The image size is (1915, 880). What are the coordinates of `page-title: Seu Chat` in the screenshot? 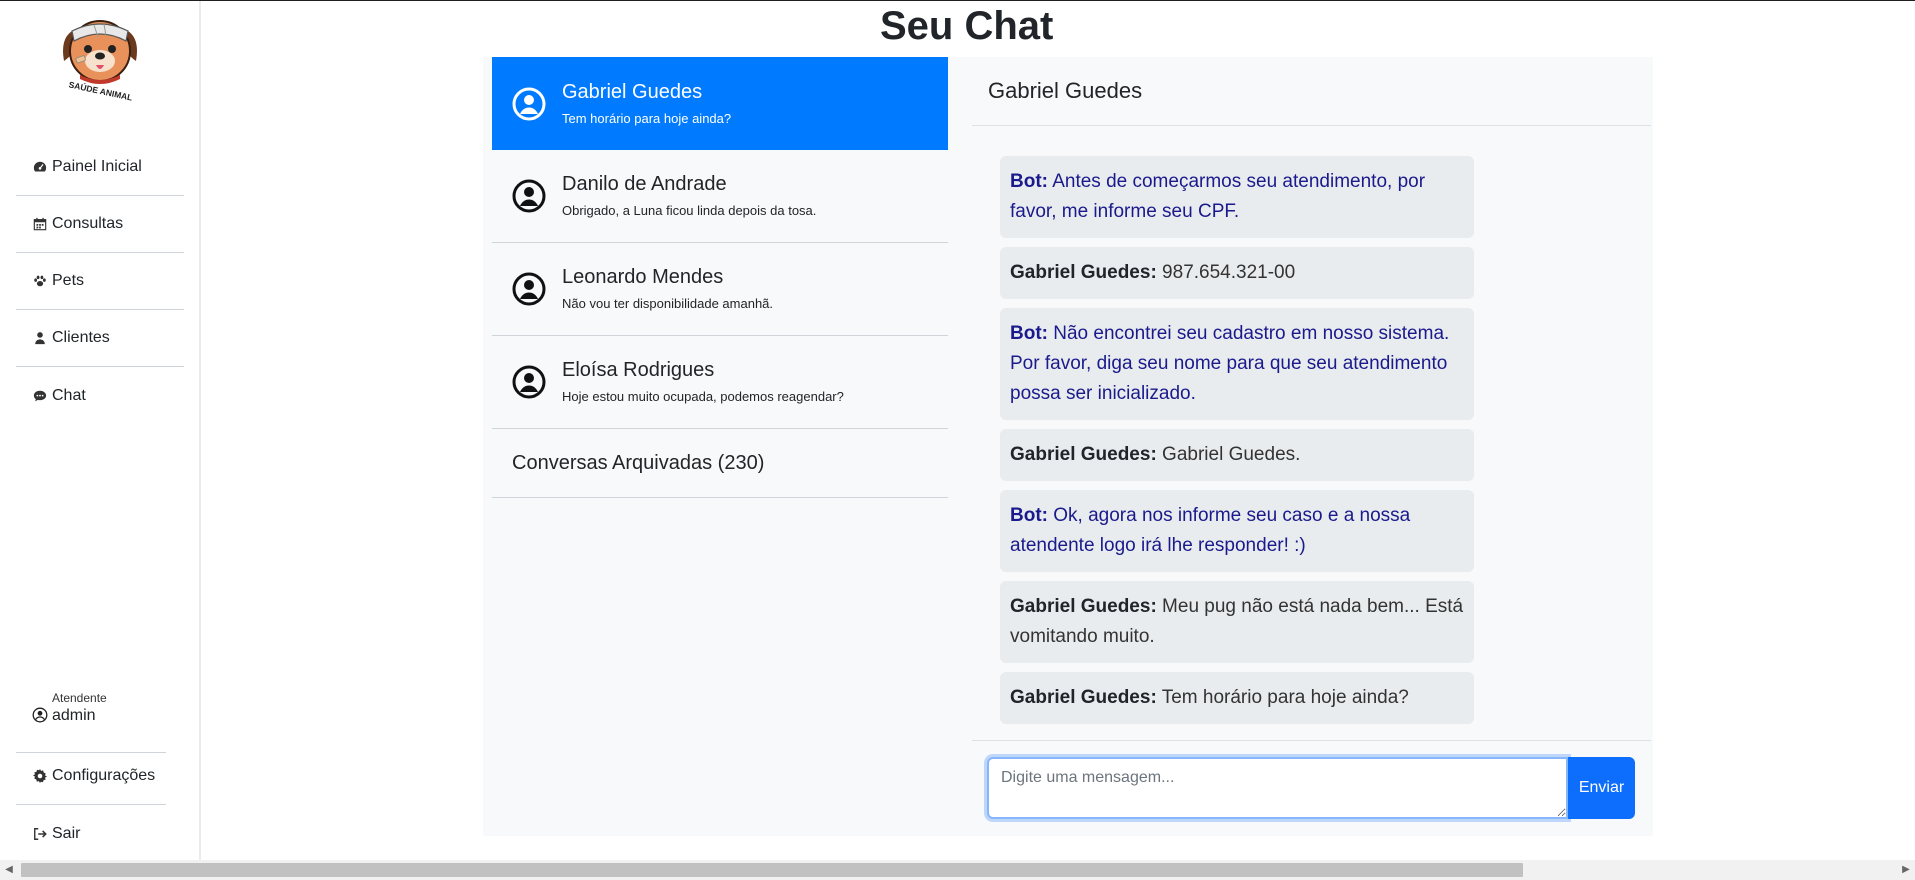 It's located at (967, 26).